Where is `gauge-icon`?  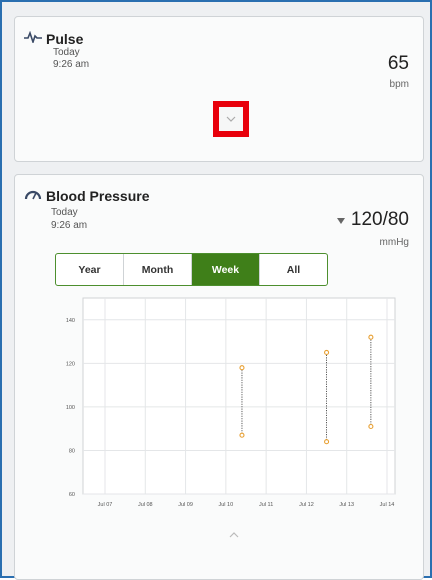
gauge-icon is located at coordinates (33, 196).